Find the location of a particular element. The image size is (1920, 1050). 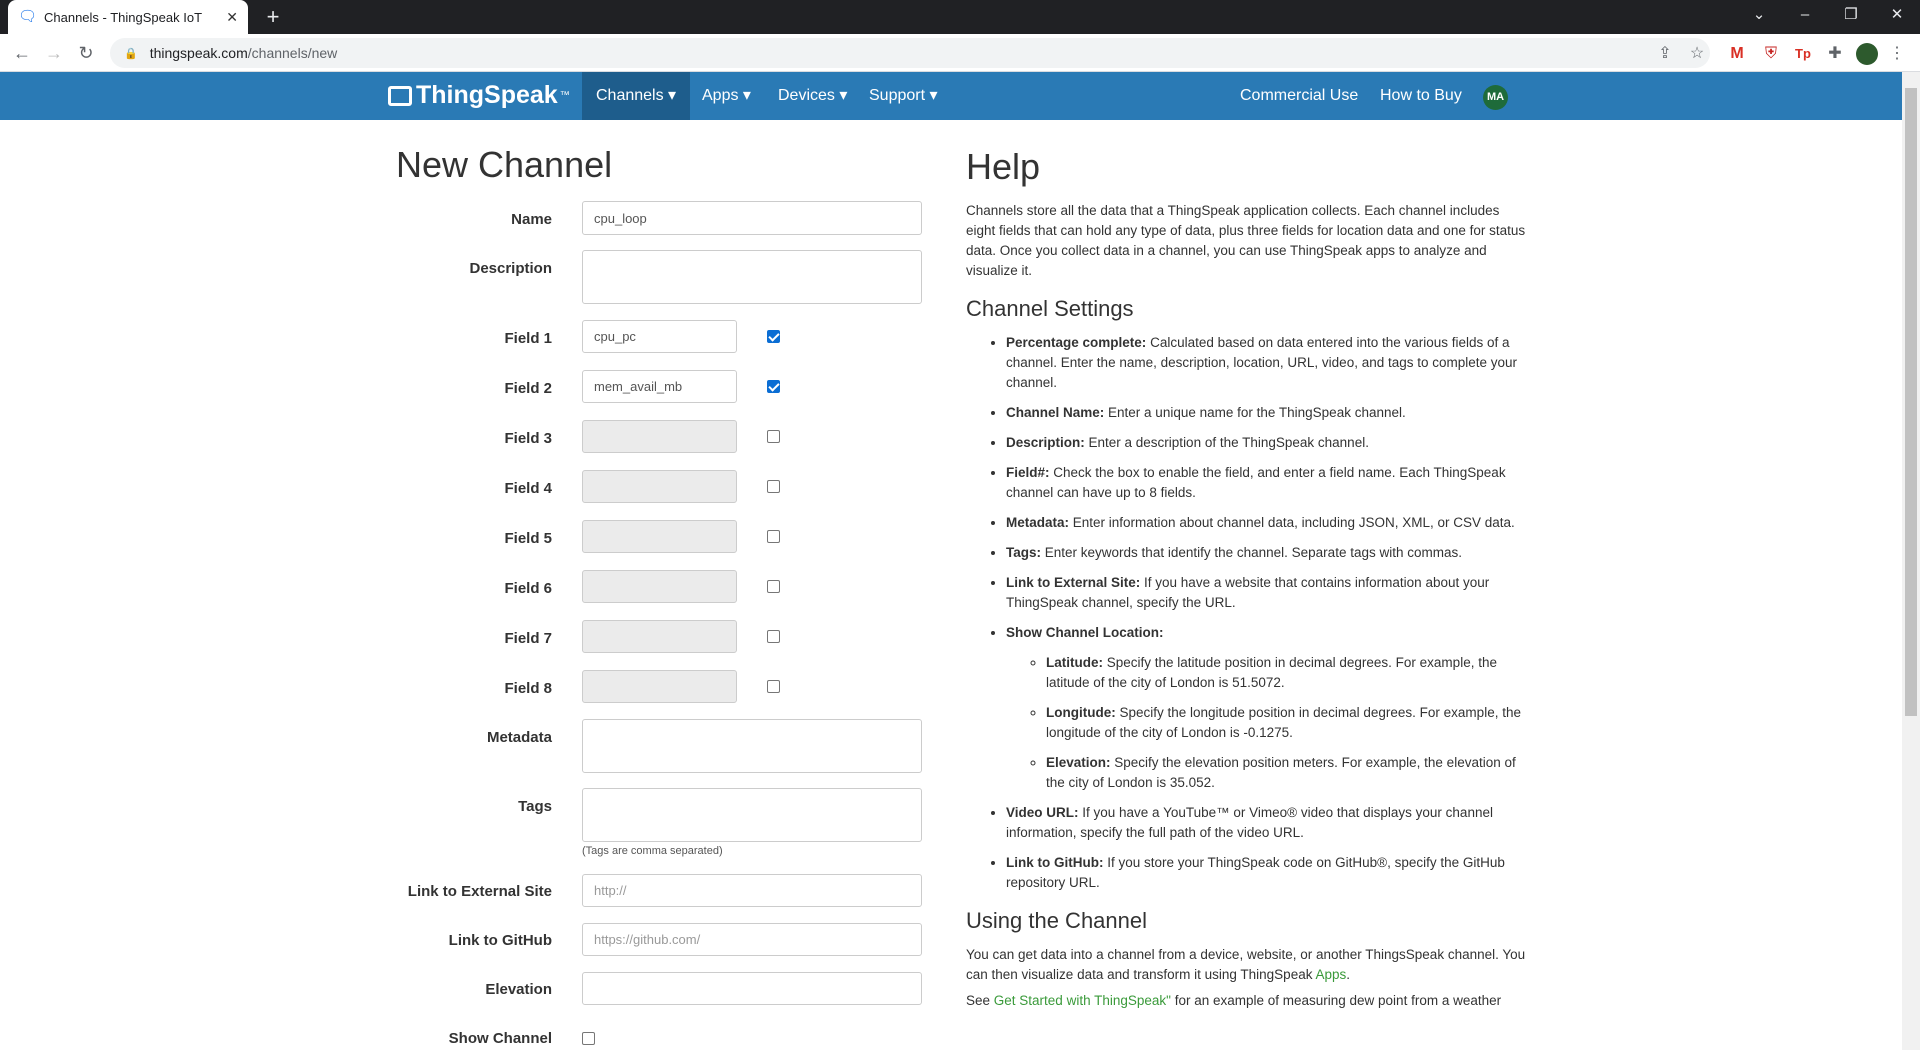

lock-icon: 🔒 is located at coordinates (131, 53).